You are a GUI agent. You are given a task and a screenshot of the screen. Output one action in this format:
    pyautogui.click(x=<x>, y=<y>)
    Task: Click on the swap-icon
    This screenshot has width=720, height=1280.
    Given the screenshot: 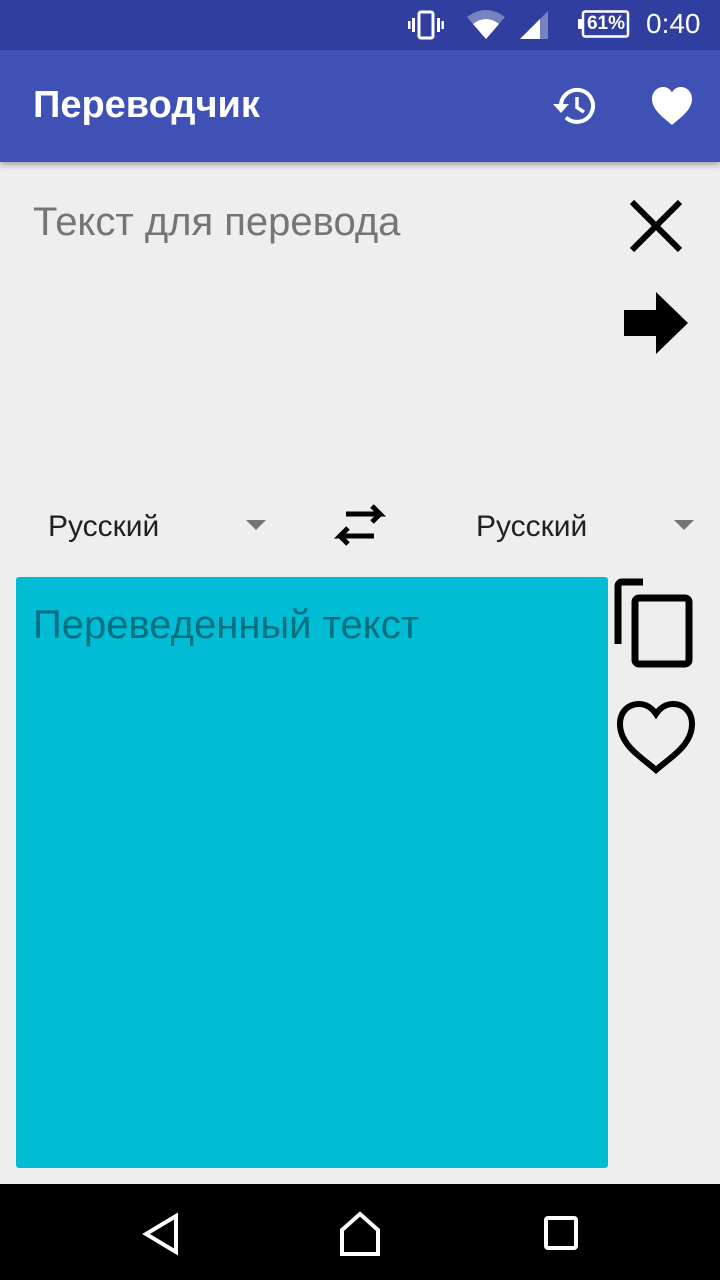 What is the action you would take?
    pyautogui.click(x=360, y=525)
    